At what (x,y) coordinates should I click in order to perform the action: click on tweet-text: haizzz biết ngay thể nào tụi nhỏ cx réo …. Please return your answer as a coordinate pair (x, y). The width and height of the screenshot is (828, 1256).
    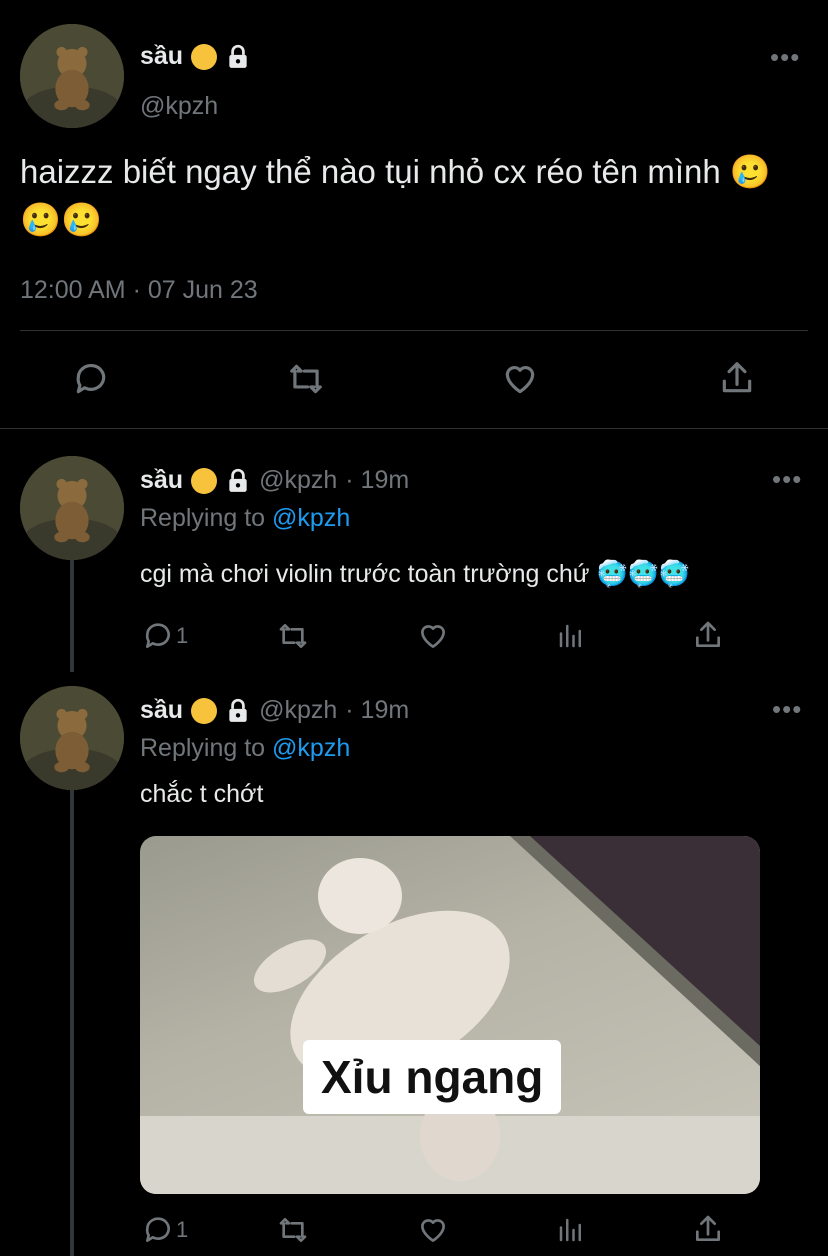
    Looking at the image, I should click on (396, 195).